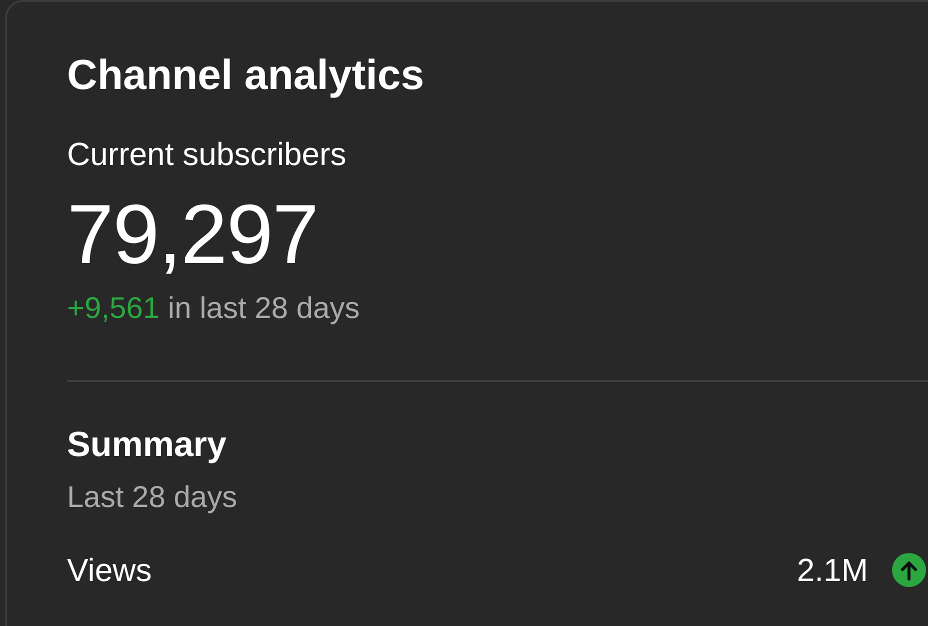 This screenshot has height=626, width=928. I want to click on metric-label: Views, so click(109, 570).